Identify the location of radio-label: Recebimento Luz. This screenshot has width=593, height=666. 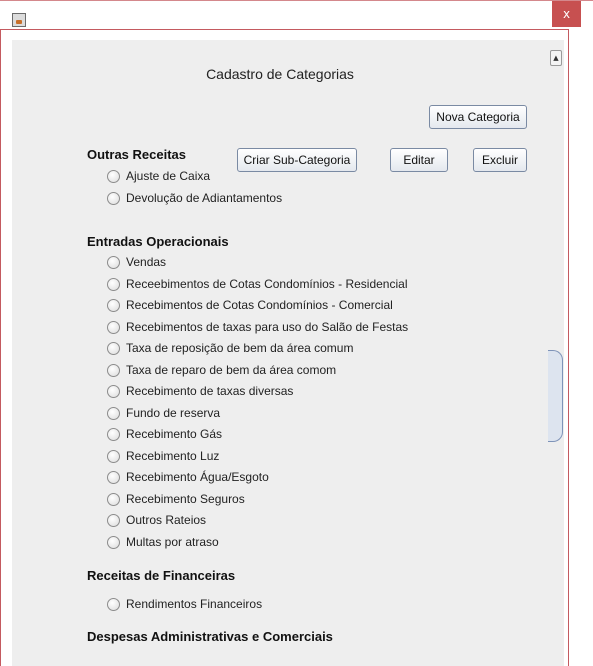
(173, 456).